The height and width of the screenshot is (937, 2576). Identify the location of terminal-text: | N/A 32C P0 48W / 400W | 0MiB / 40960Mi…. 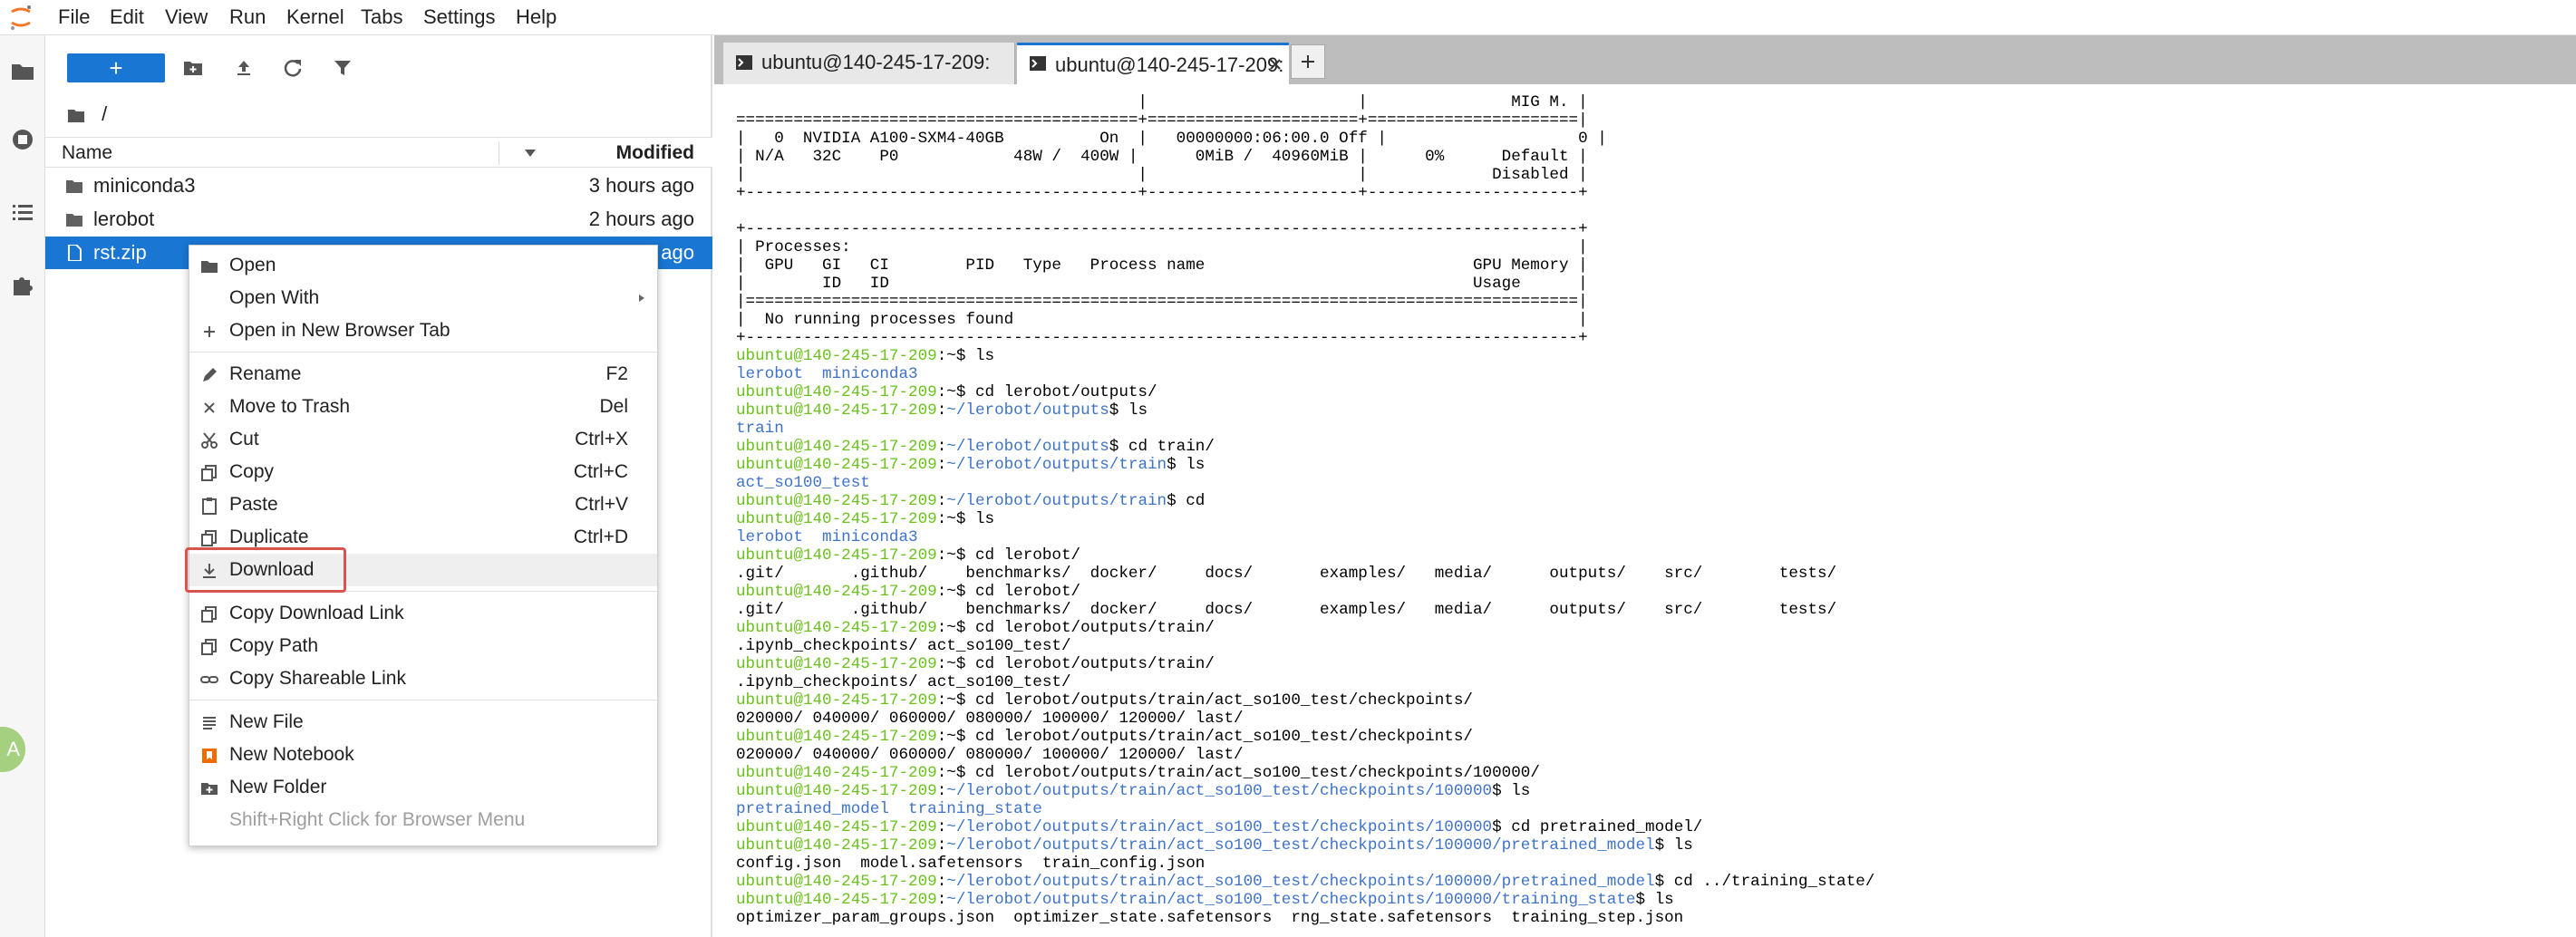
(1162, 157).